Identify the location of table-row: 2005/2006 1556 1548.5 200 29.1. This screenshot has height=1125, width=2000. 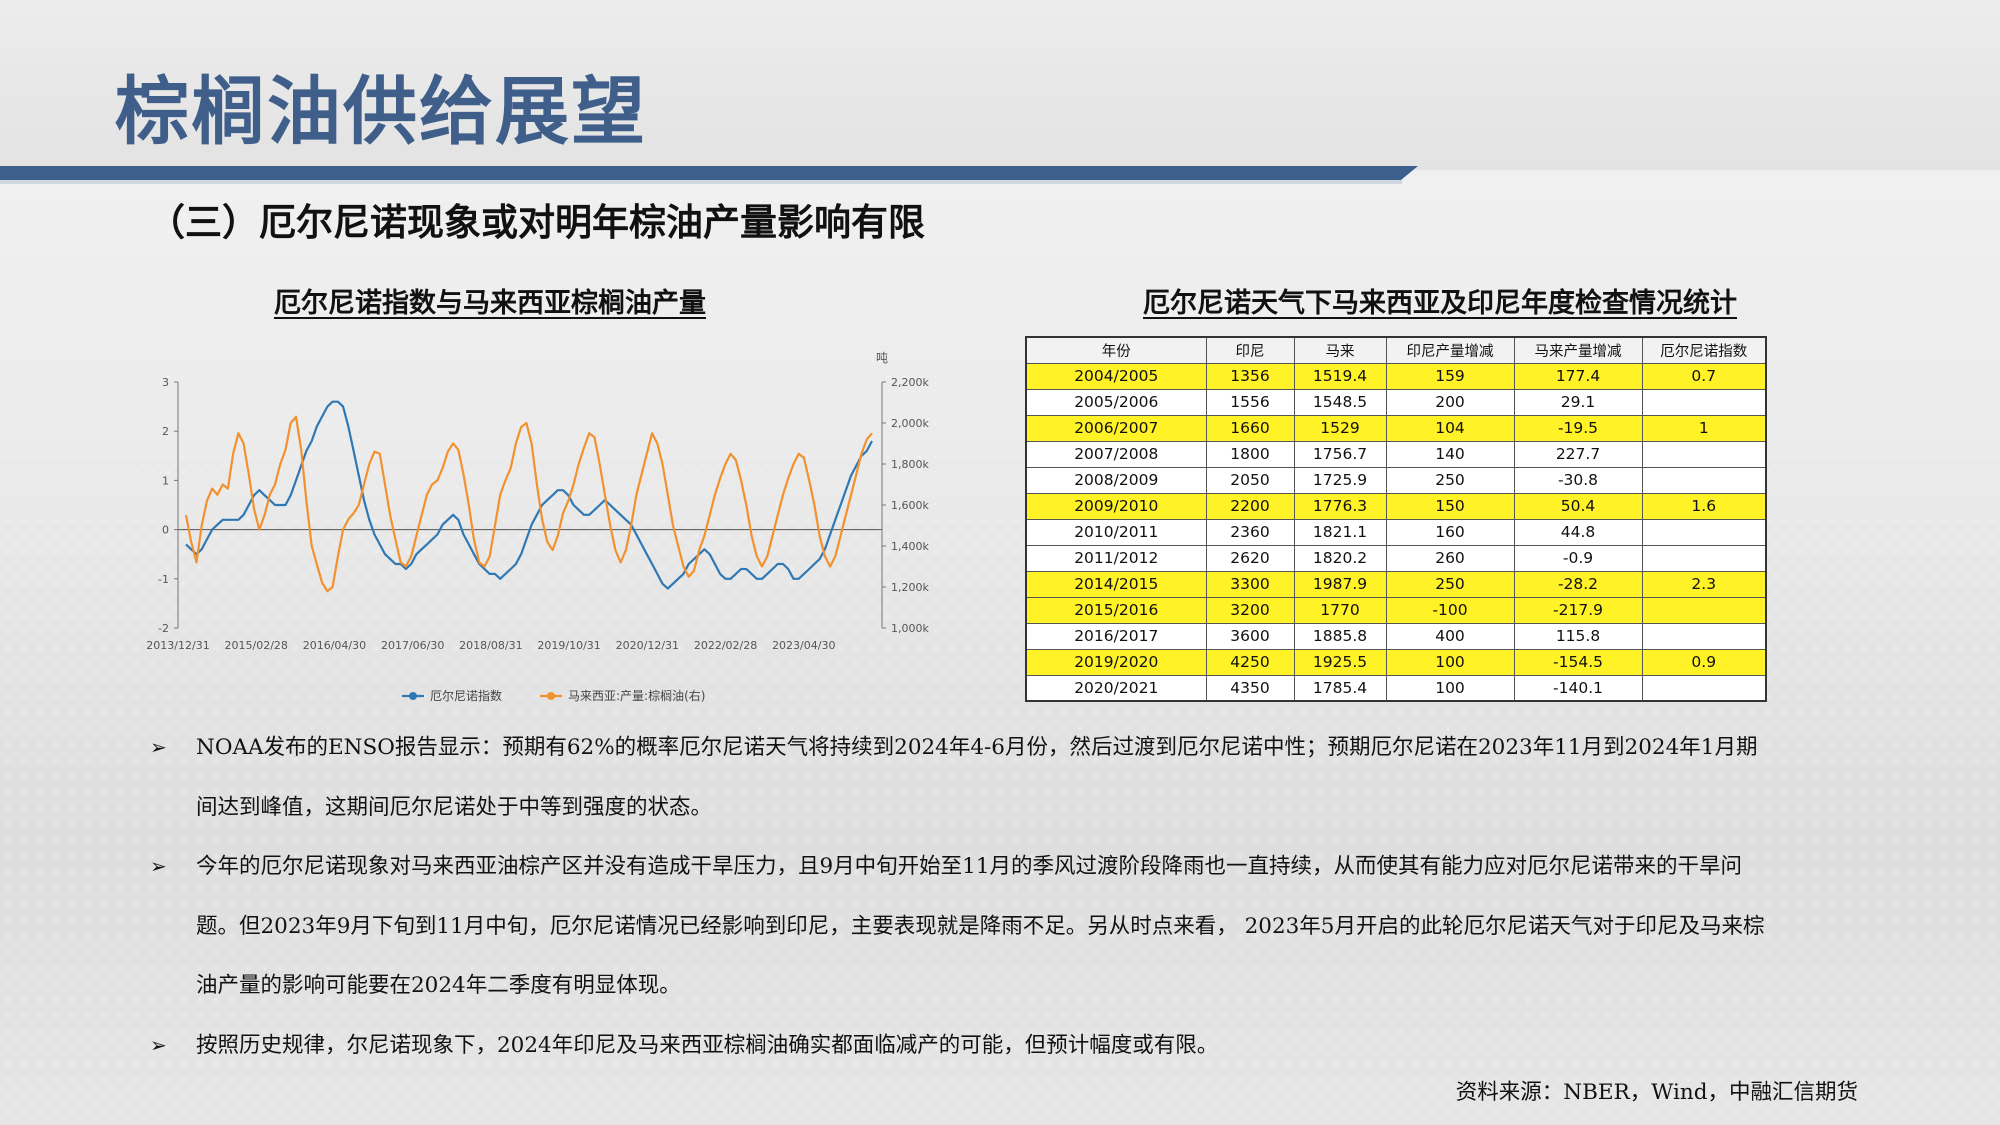
(1396, 402).